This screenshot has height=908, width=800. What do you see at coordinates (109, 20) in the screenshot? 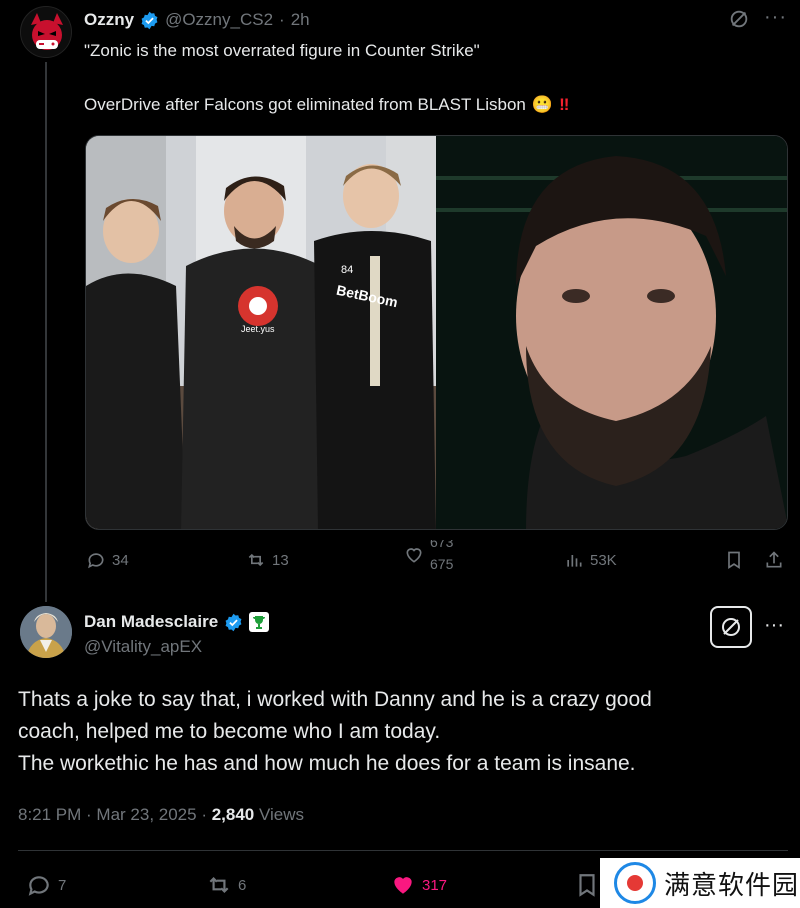
I see `quoted-display-name: Ozzny` at bounding box center [109, 20].